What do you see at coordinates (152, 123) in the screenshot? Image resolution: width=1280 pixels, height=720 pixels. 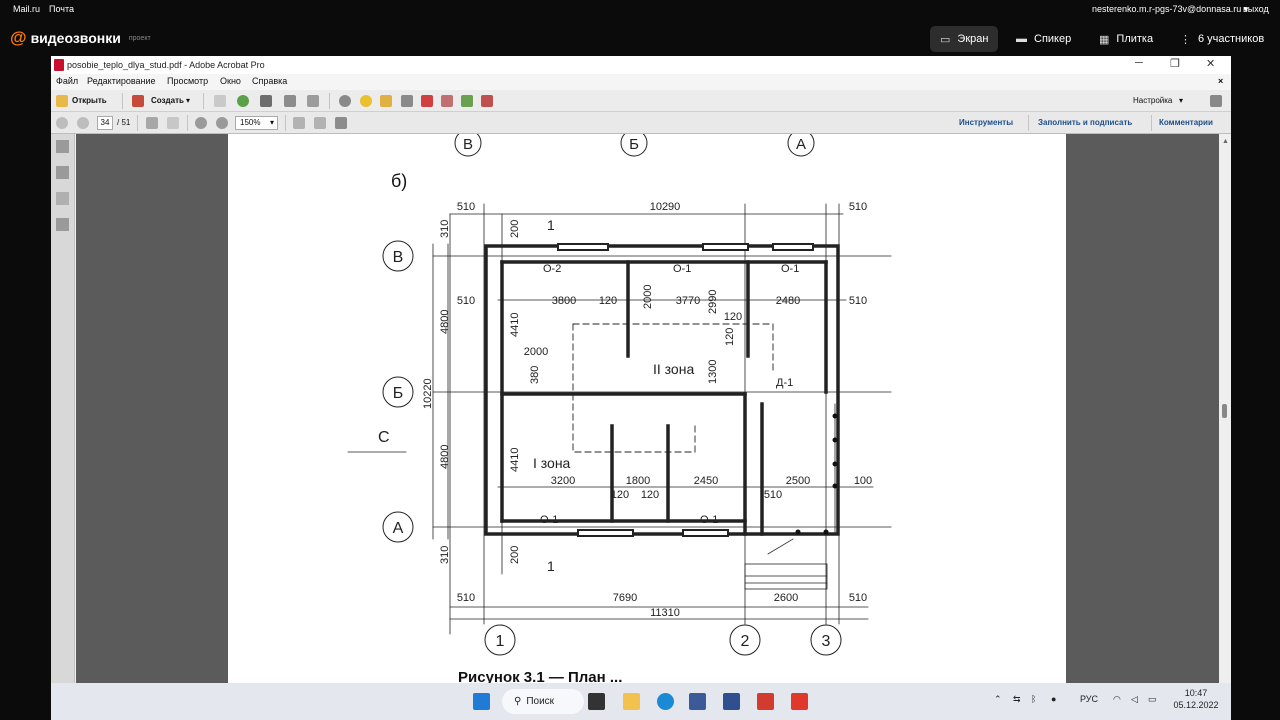 I see `select-tool-icon` at bounding box center [152, 123].